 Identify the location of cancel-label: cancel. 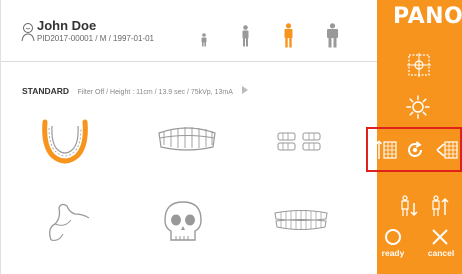
(441, 253).